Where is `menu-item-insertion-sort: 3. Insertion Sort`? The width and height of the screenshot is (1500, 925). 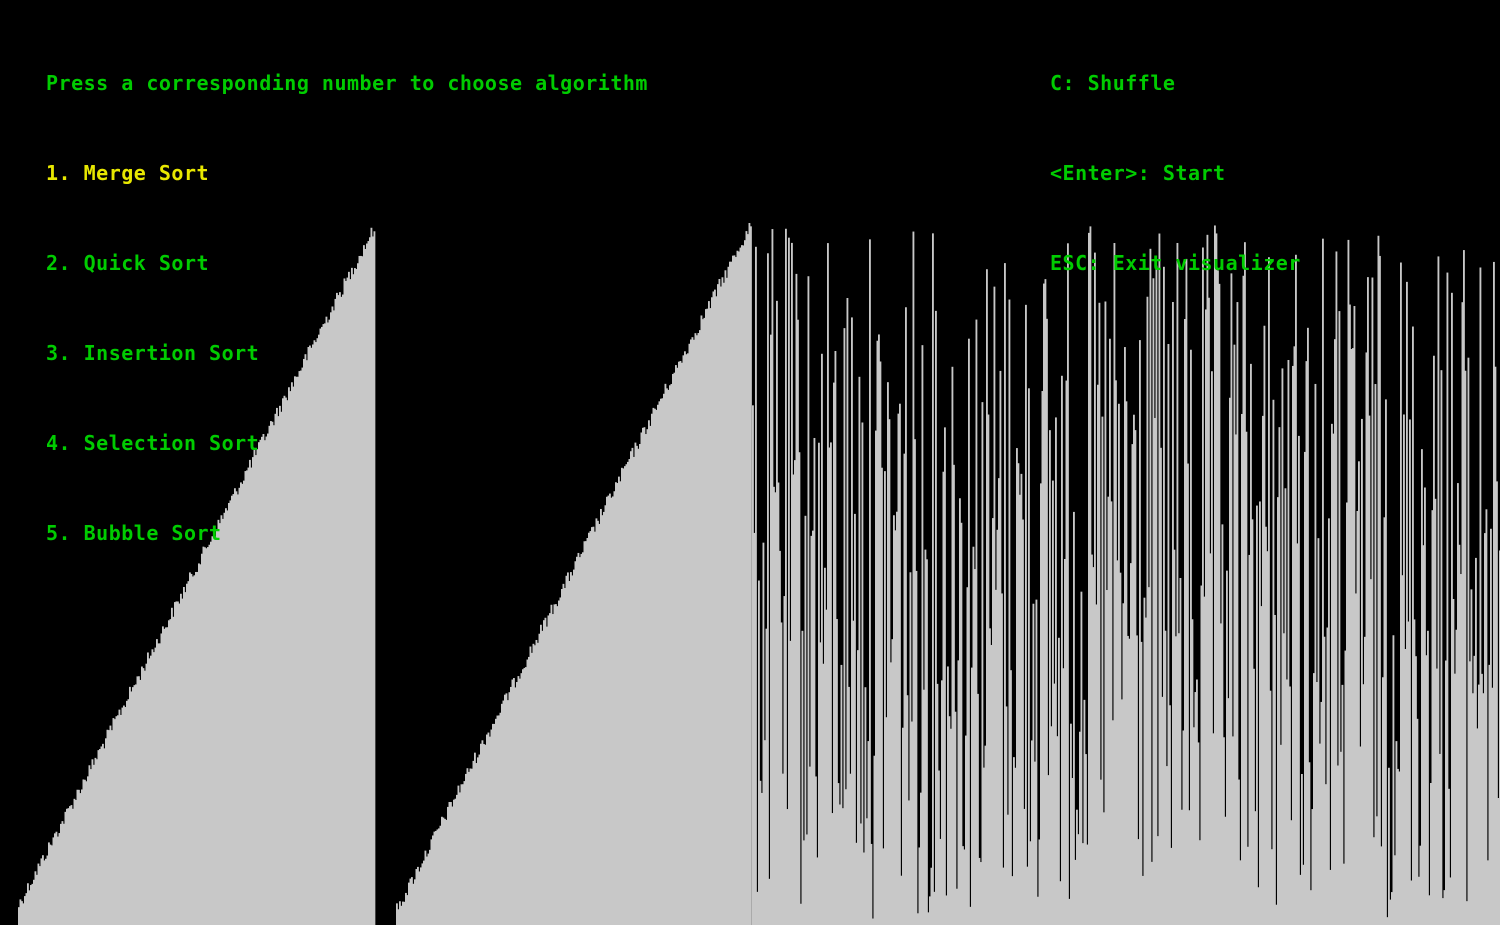
menu-item-insertion-sort: 3. Insertion Sort is located at coordinates (347, 353).